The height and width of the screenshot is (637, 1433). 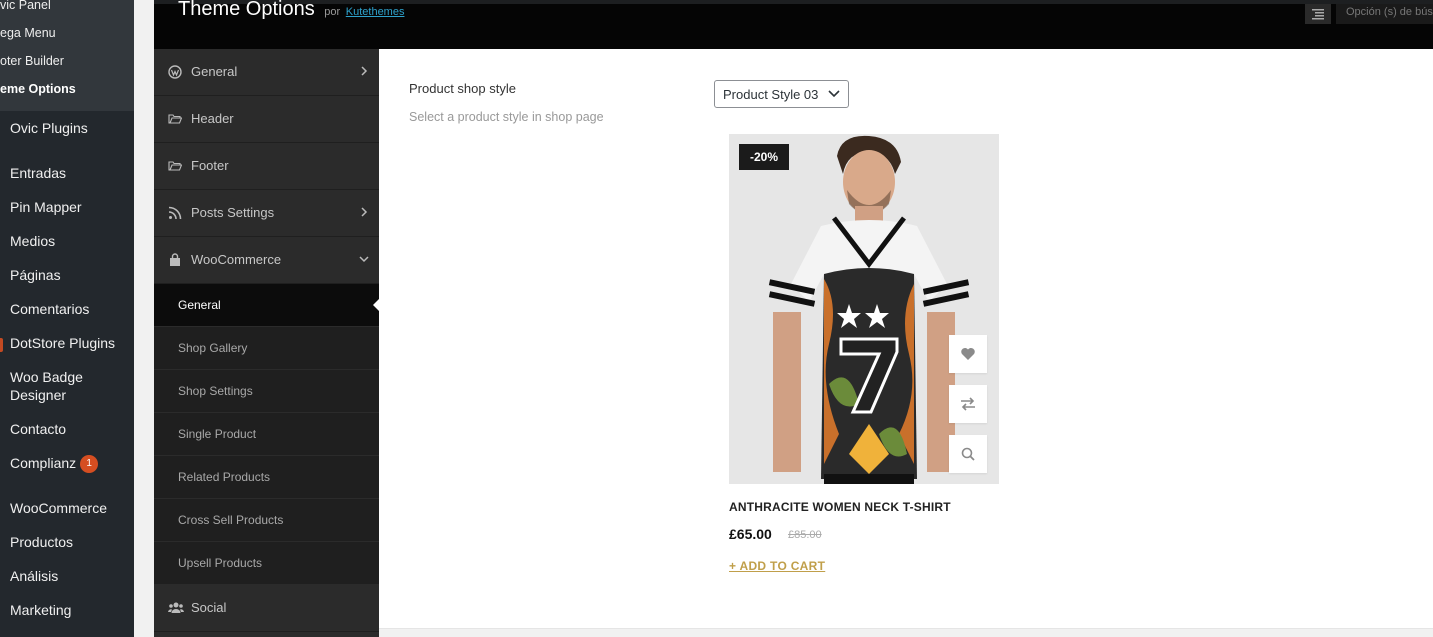 I want to click on quickview-button, so click(x=968, y=454).